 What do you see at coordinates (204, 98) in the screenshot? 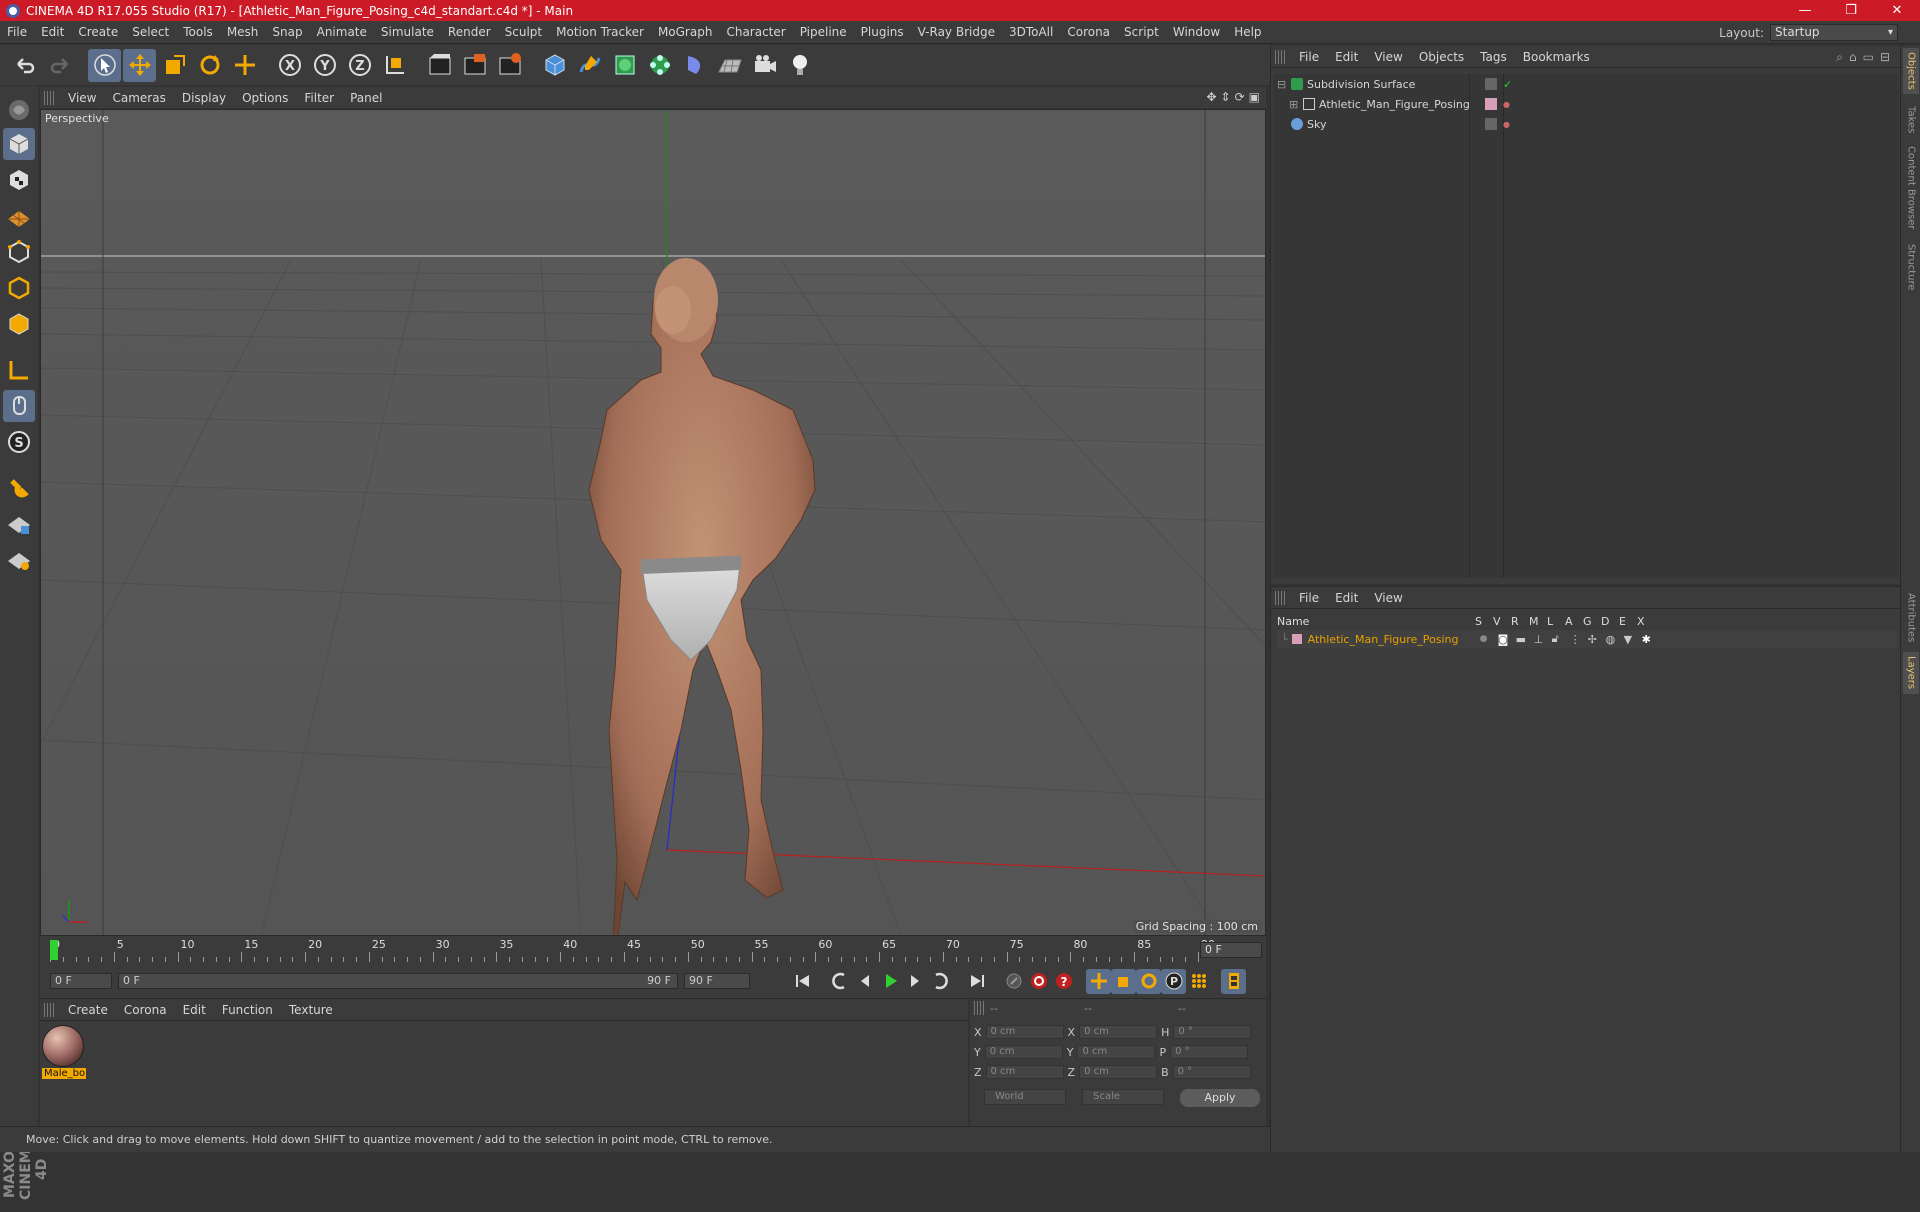
I see `viewport-menu-display: Display` at bounding box center [204, 98].